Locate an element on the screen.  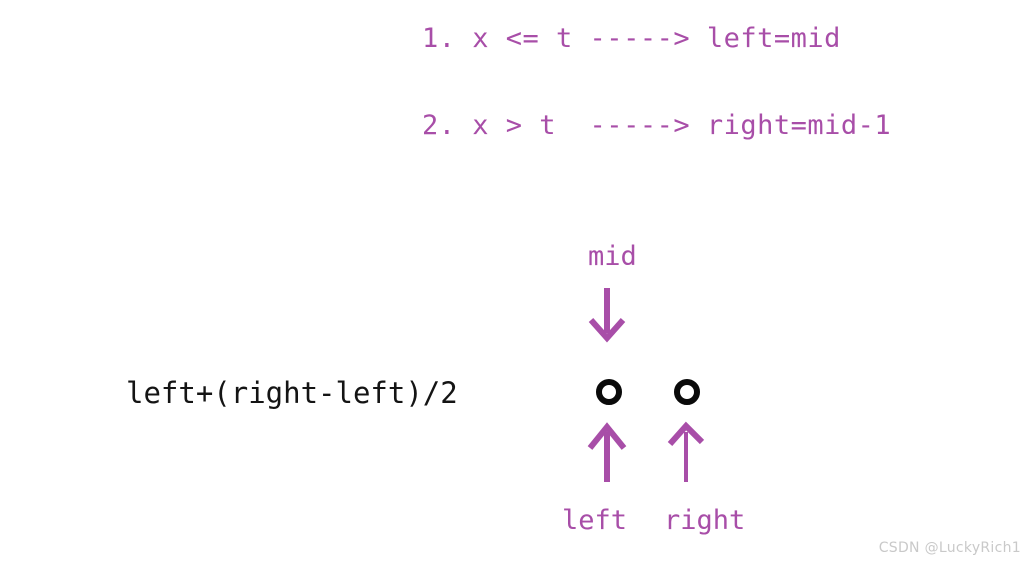
watermark: CSDN @LuckyRich1 is located at coordinates (949, 548).